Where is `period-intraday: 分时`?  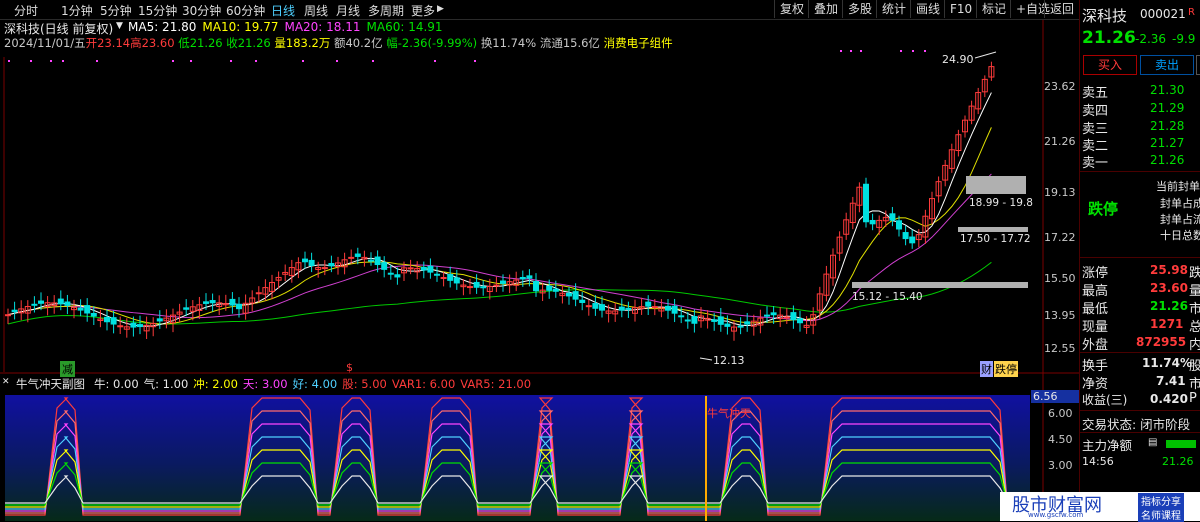 period-intraday: 分时 is located at coordinates (26, 10).